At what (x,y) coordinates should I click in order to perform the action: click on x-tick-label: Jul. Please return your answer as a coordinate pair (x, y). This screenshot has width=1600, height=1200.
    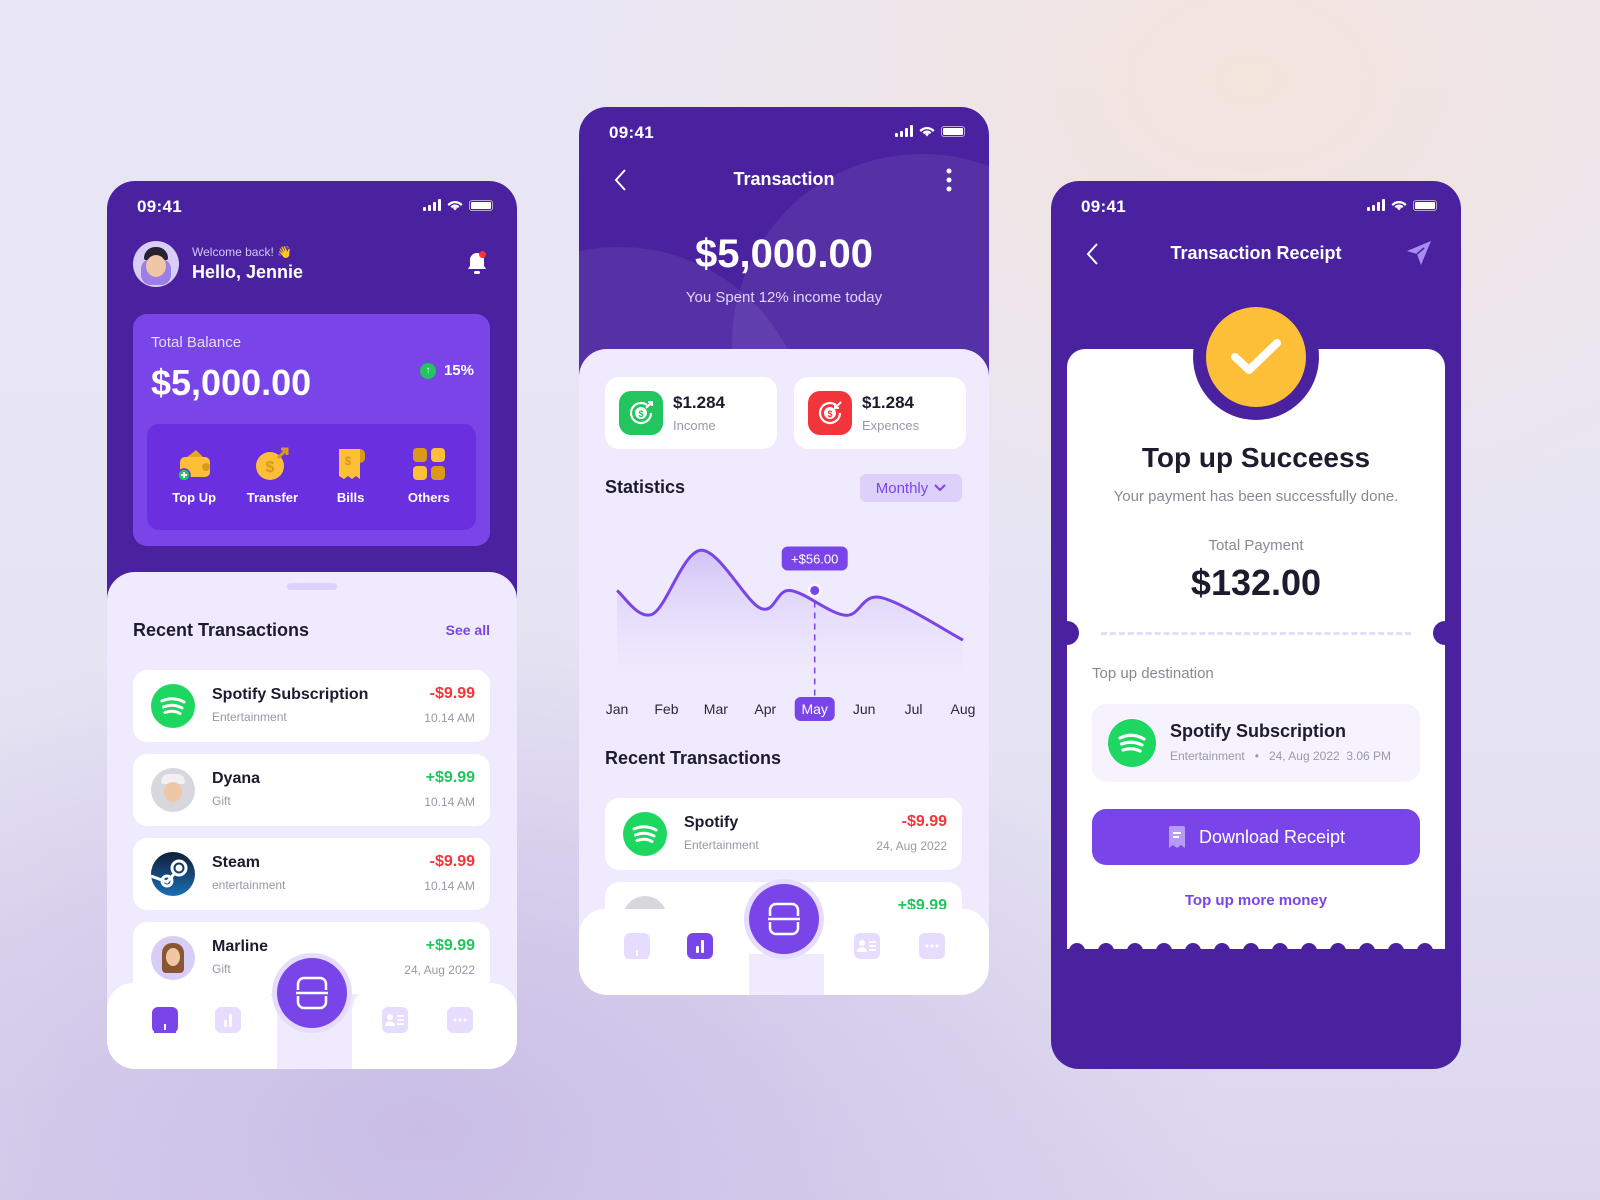
    Looking at the image, I should click on (914, 709).